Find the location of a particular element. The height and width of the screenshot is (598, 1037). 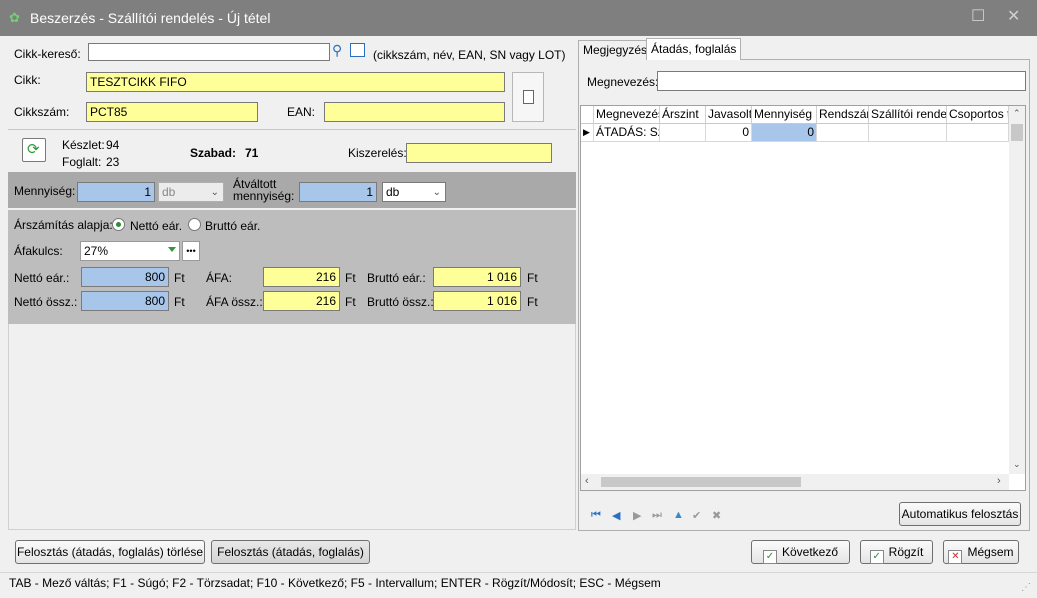

radio-net is located at coordinates (118, 224).